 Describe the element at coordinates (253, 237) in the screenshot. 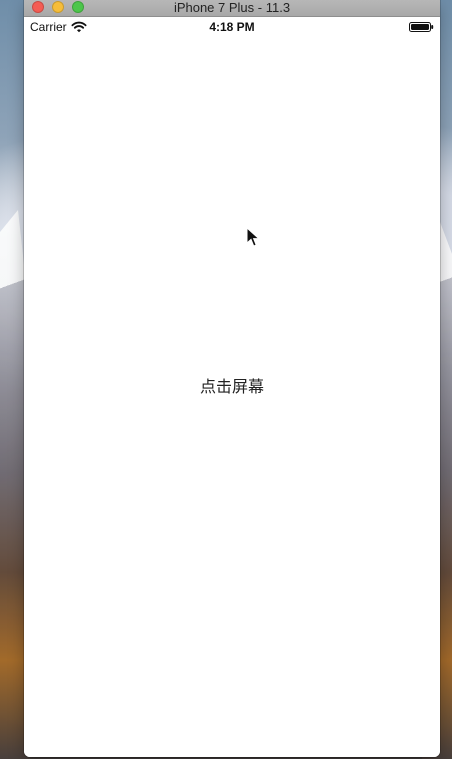

I see `mouse-cursor-icon` at that location.